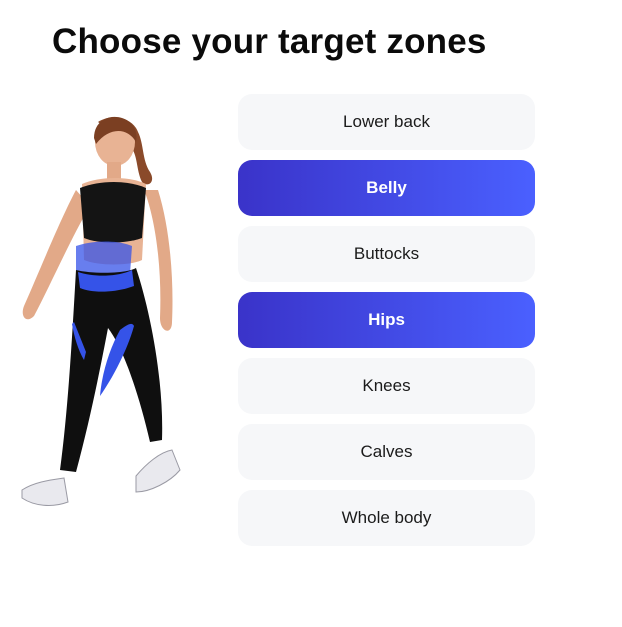  Describe the element at coordinates (386, 386) in the screenshot. I see `zone-option-knees: Knees` at that location.